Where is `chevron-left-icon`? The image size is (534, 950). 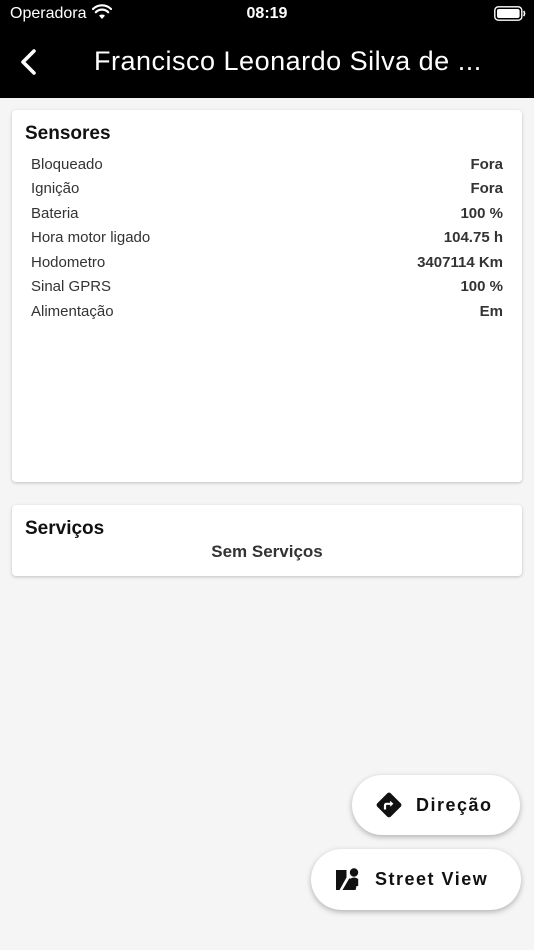
chevron-left-icon is located at coordinates (28, 62).